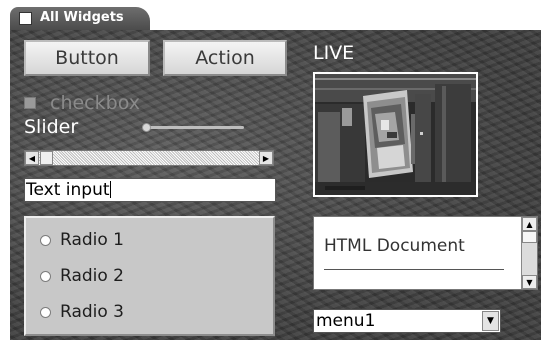  I want to click on text-caret, so click(110, 189).